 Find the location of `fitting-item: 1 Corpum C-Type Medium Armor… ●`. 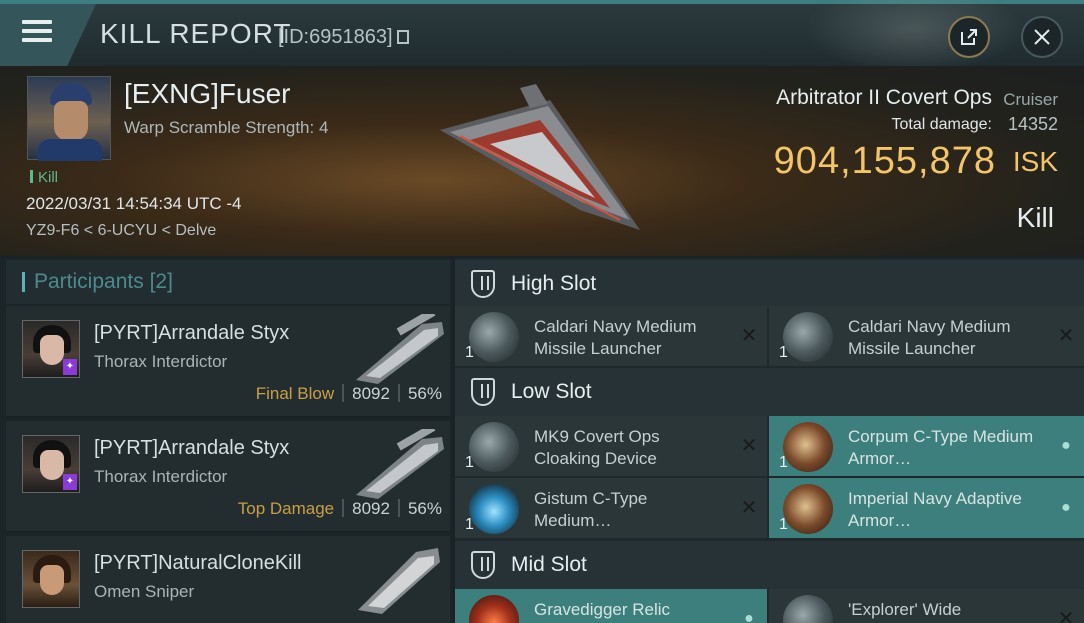

fitting-item: 1 Corpum C-Type Medium Armor… ● is located at coordinates (926, 446).